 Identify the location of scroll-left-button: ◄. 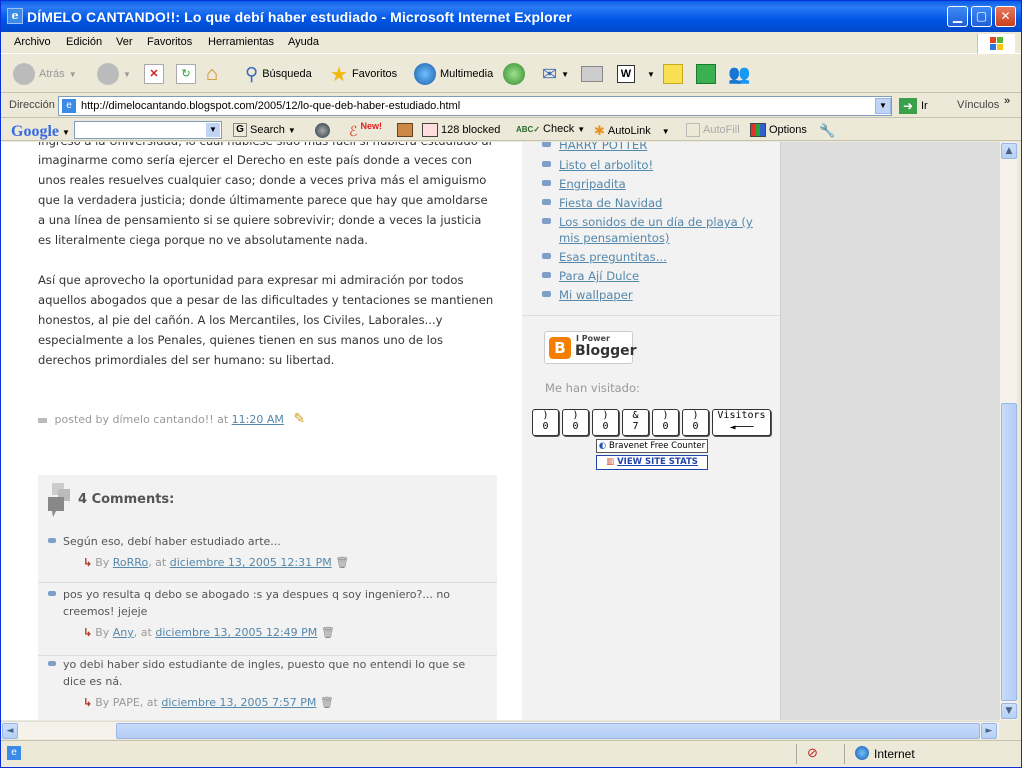
(10, 731).